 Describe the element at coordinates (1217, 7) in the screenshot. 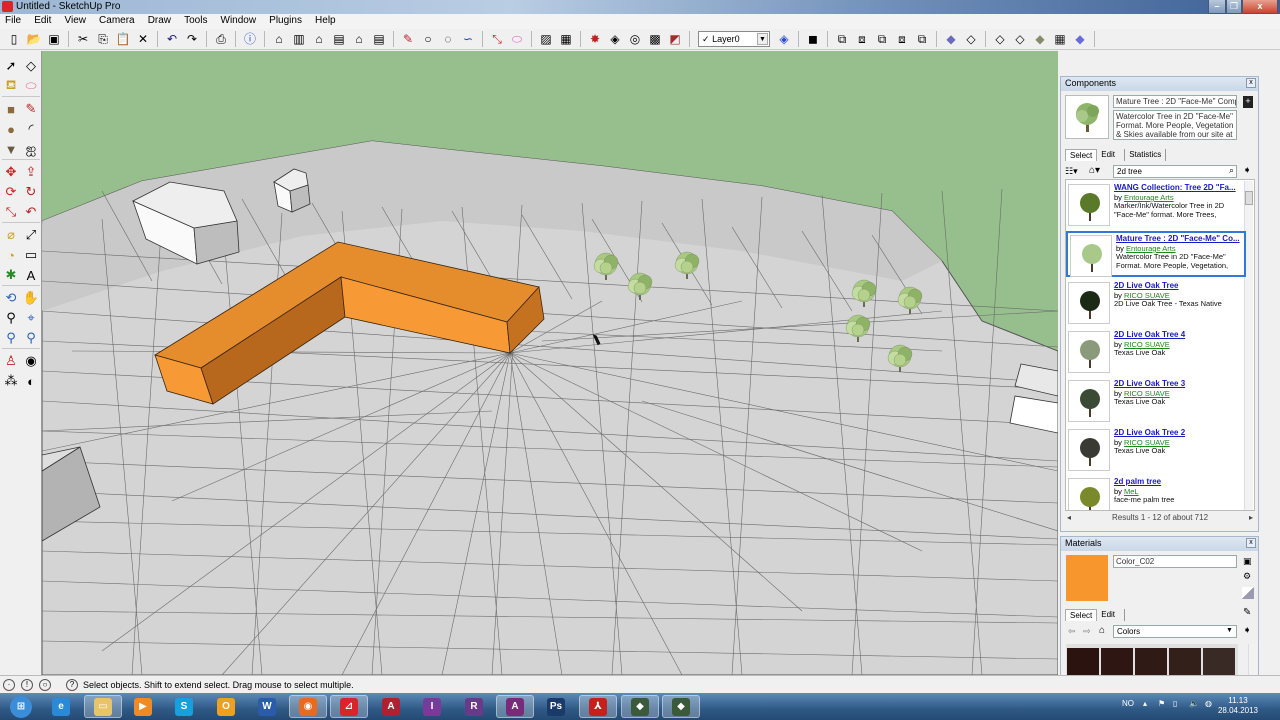

I see `minimize-button: –` at that location.